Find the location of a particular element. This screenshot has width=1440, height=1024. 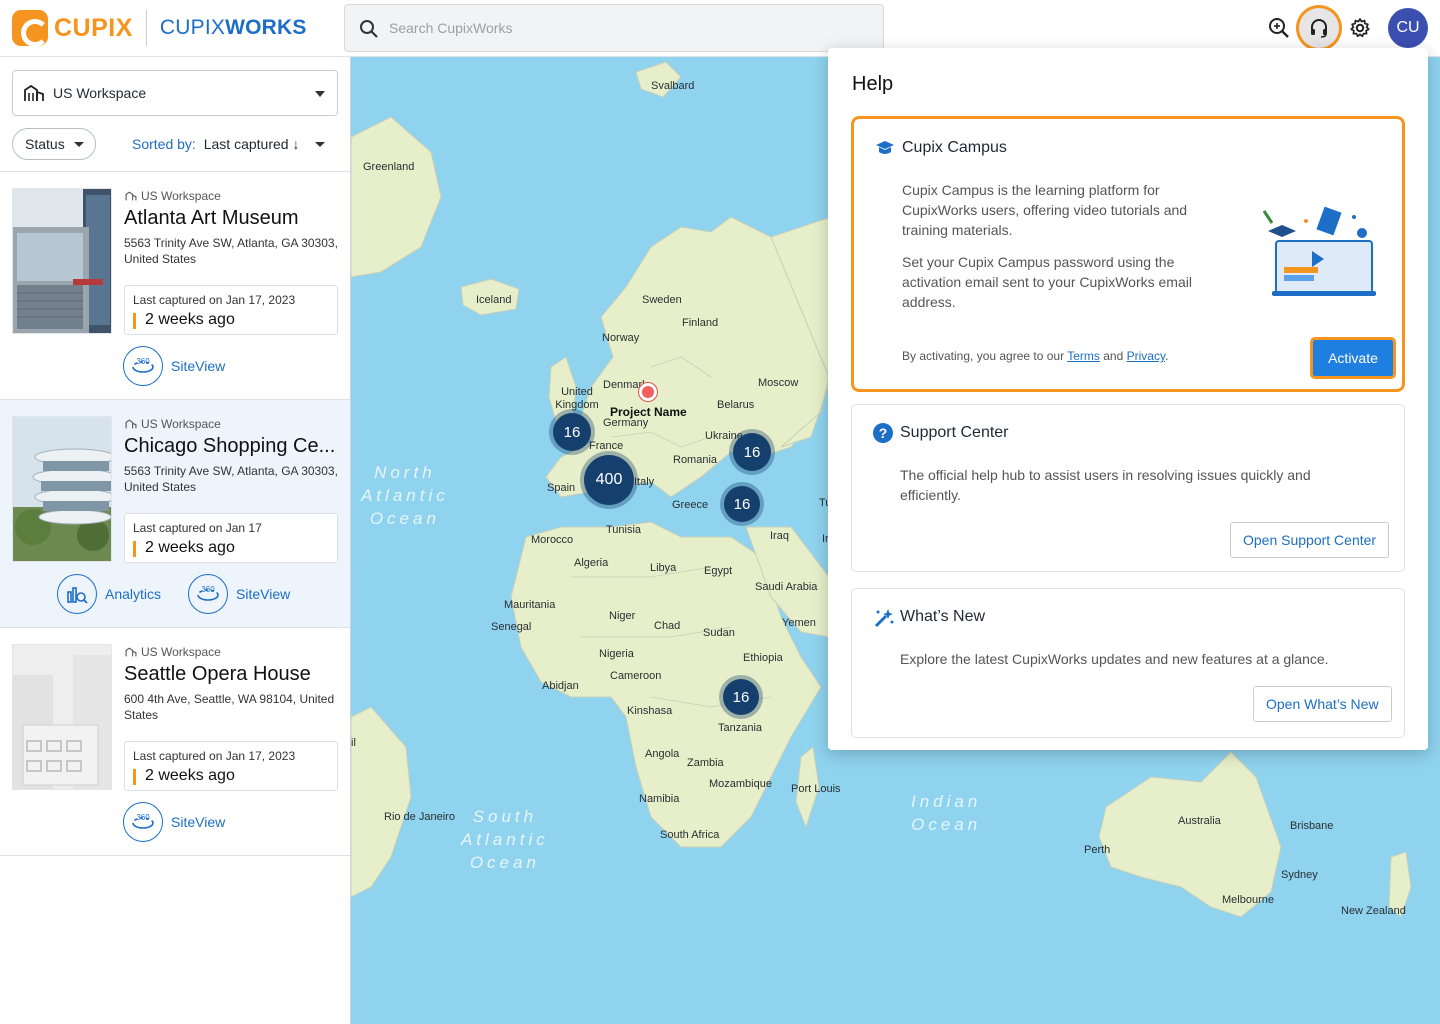

ocean-label: South Atlantic Ocean is located at coordinates (505, 839).